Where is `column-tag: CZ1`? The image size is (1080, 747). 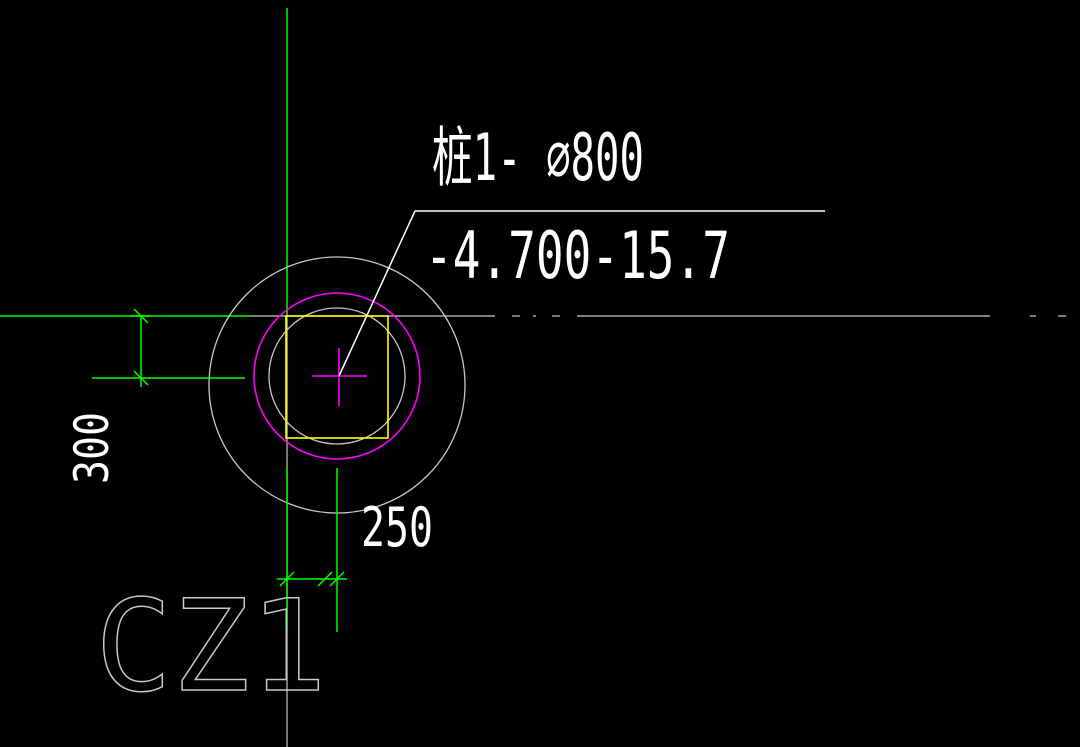
column-tag: CZ1 is located at coordinates (210, 646).